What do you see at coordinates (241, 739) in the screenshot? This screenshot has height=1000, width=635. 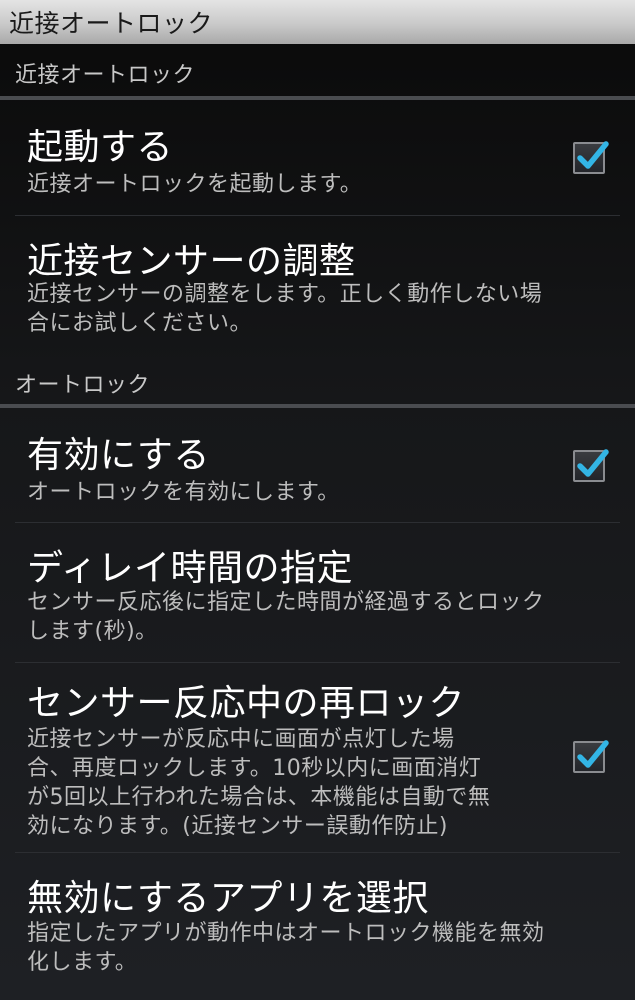 I see `summary-line: 近接センサーが反応中に画面が点灯した場` at bounding box center [241, 739].